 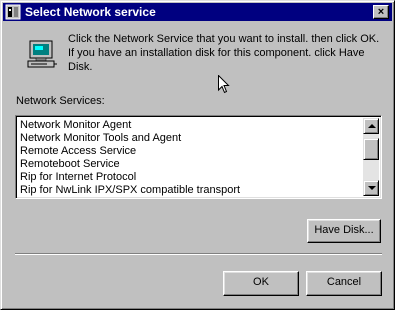 What do you see at coordinates (190, 164) in the screenshot?
I see `list-item: Remoteboot Service` at bounding box center [190, 164].